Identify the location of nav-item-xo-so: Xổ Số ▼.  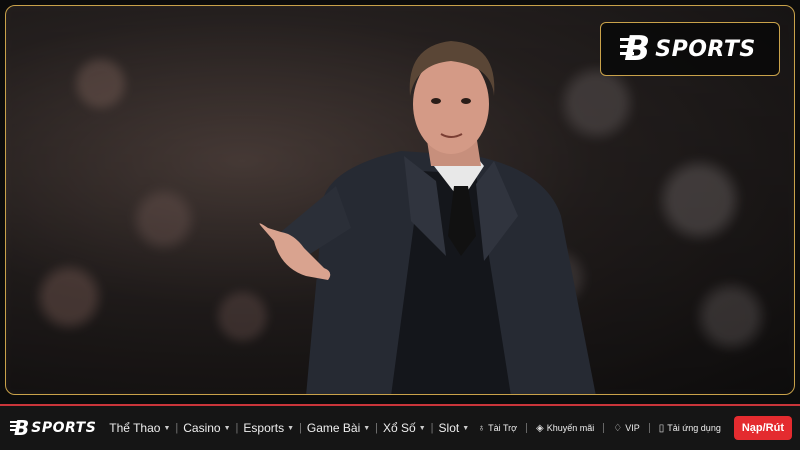
(404, 428).